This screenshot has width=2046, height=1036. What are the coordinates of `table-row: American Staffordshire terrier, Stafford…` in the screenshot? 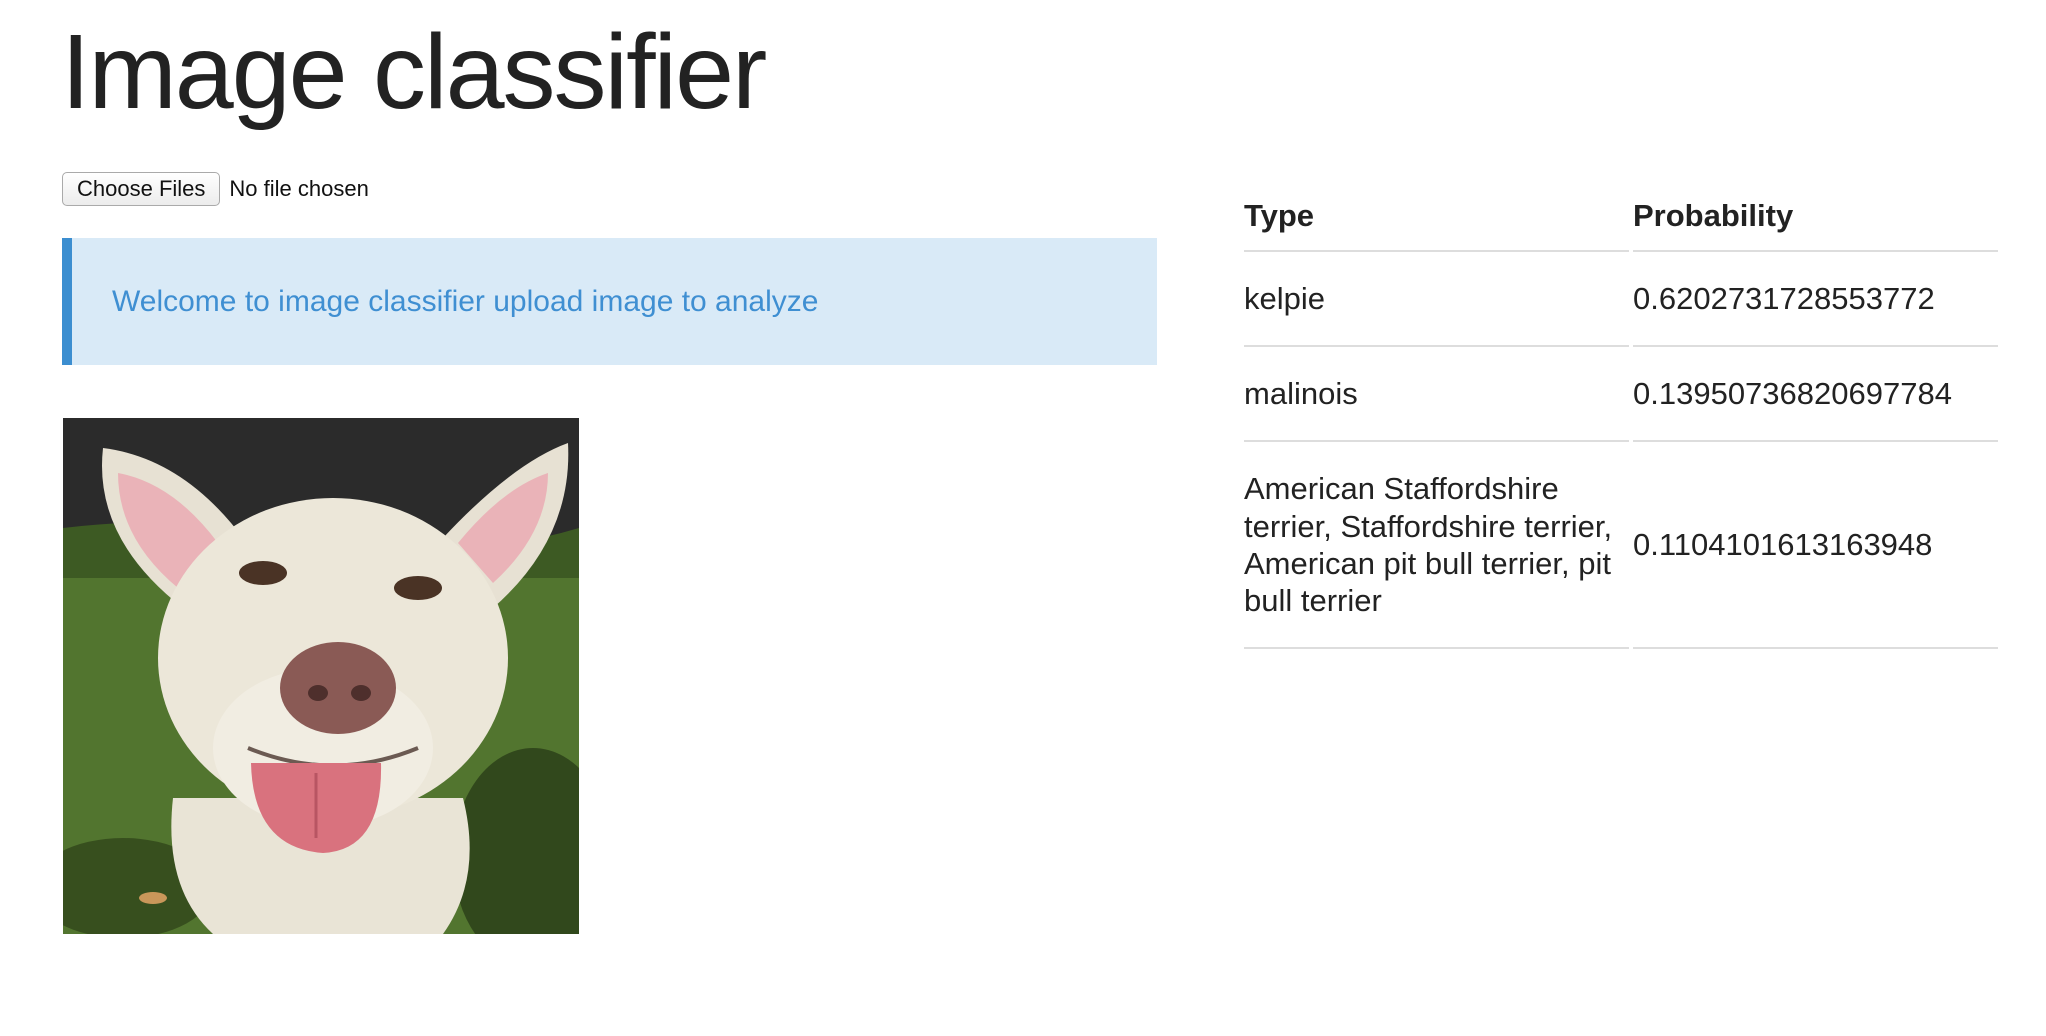 It's located at (1621, 546).